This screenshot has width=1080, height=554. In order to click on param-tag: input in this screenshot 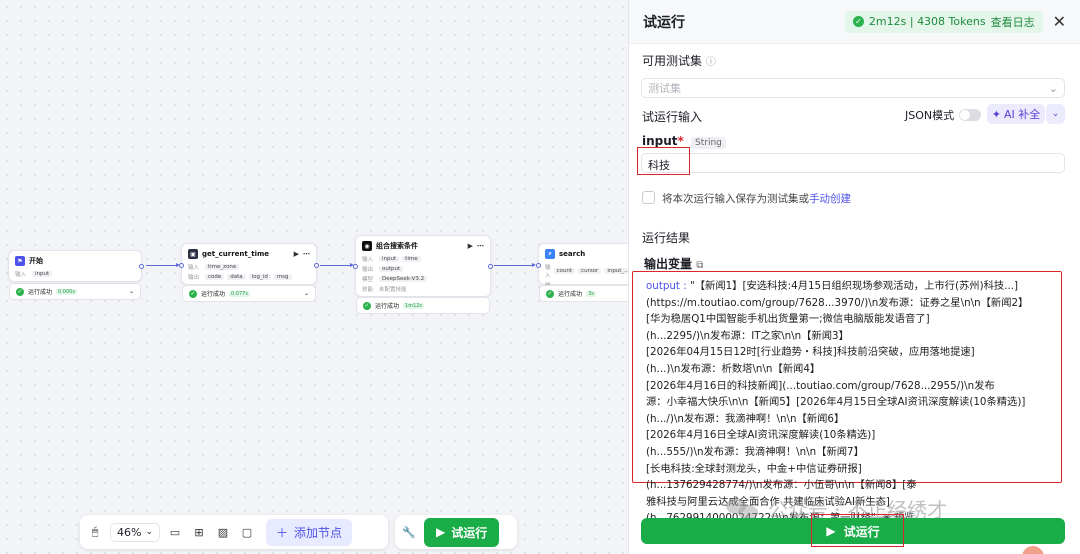, I will do `click(42, 274)`.